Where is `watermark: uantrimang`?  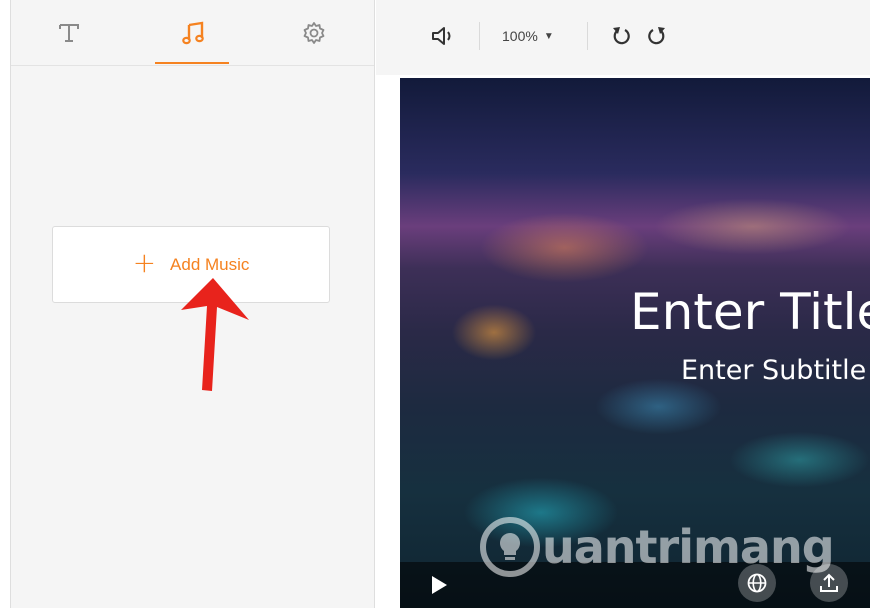 watermark: uantrimang is located at coordinates (657, 547).